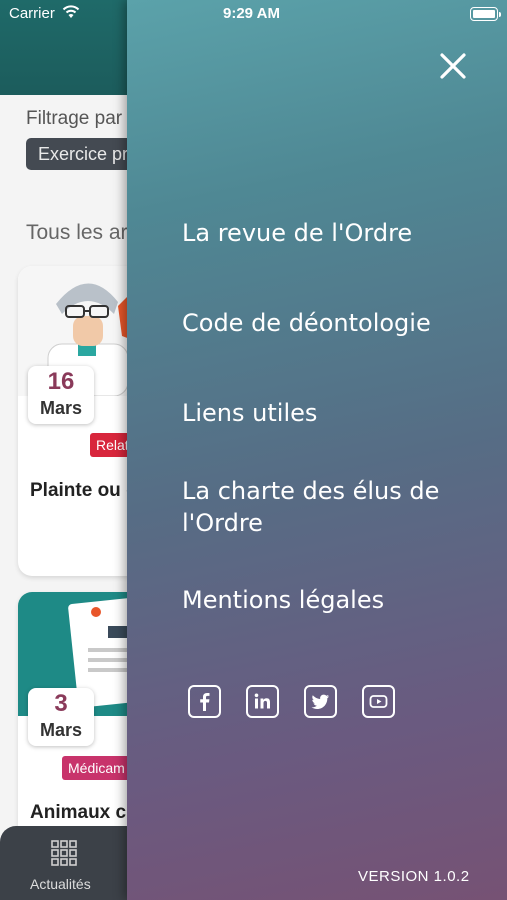 This screenshot has height=900, width=507. I want to click on close-icon, so click(453, 66).